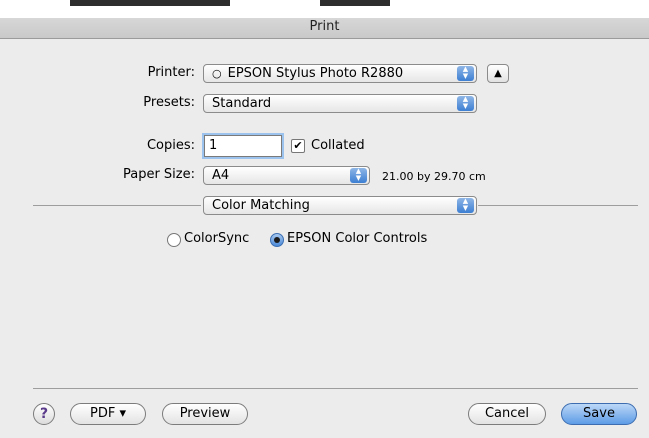 The image size is (649, 438). Describe the element at coordinates (507, 414) in the screenshot. I see `cancel-button: Cancel` at that location.